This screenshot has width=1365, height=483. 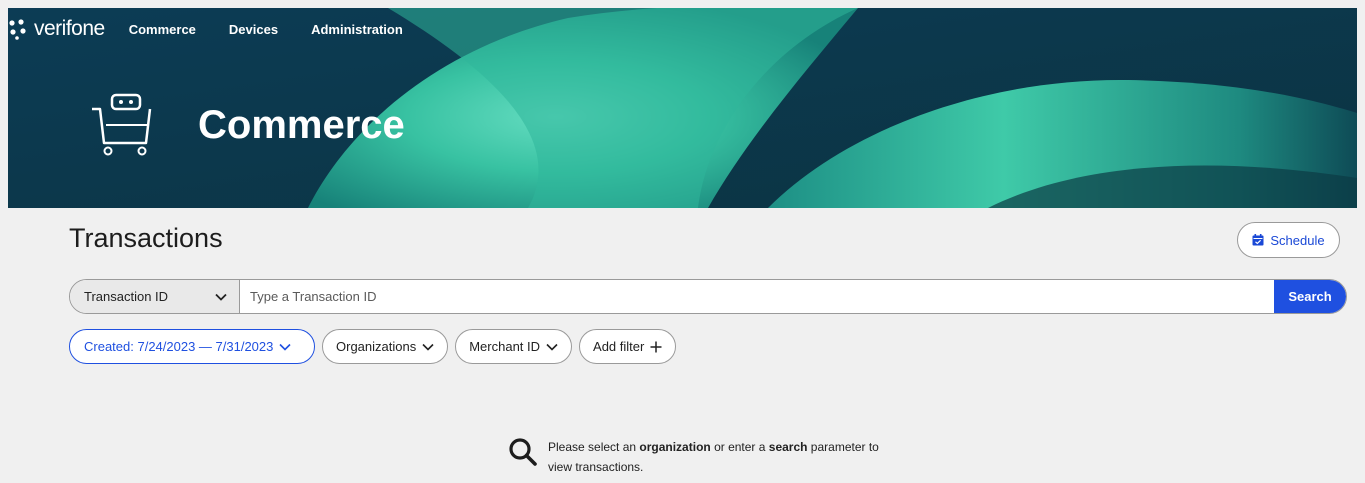 I want to click on add-filter-button: Add filter, so click(x=628, y=346).